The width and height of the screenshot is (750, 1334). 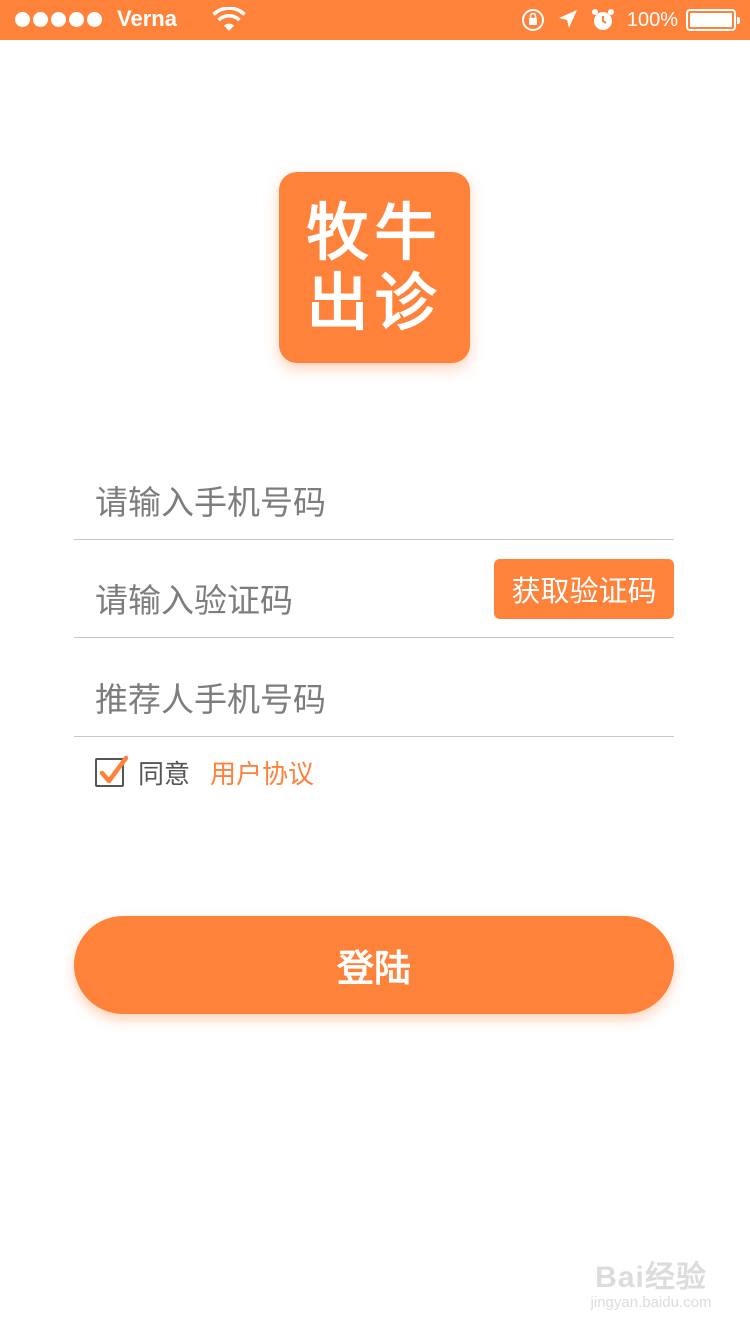 What do you see at coordinates (375, 20) in the screenshot?
I see `status-bar: Verna 100%` at bounding box center [375, 20].